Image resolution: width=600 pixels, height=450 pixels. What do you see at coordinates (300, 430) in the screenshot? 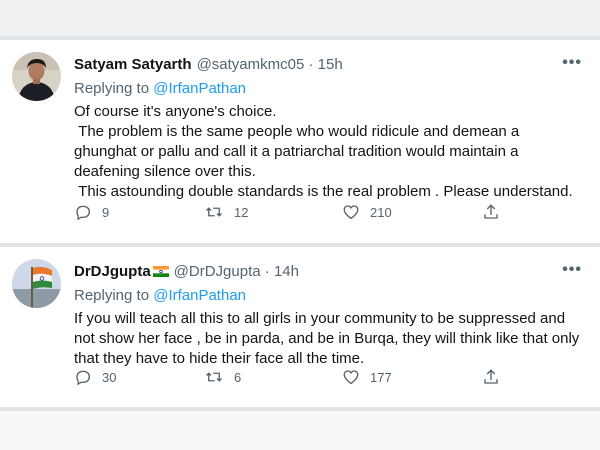
I see `next-tweet-fragment` at bounding box center [300, 430].